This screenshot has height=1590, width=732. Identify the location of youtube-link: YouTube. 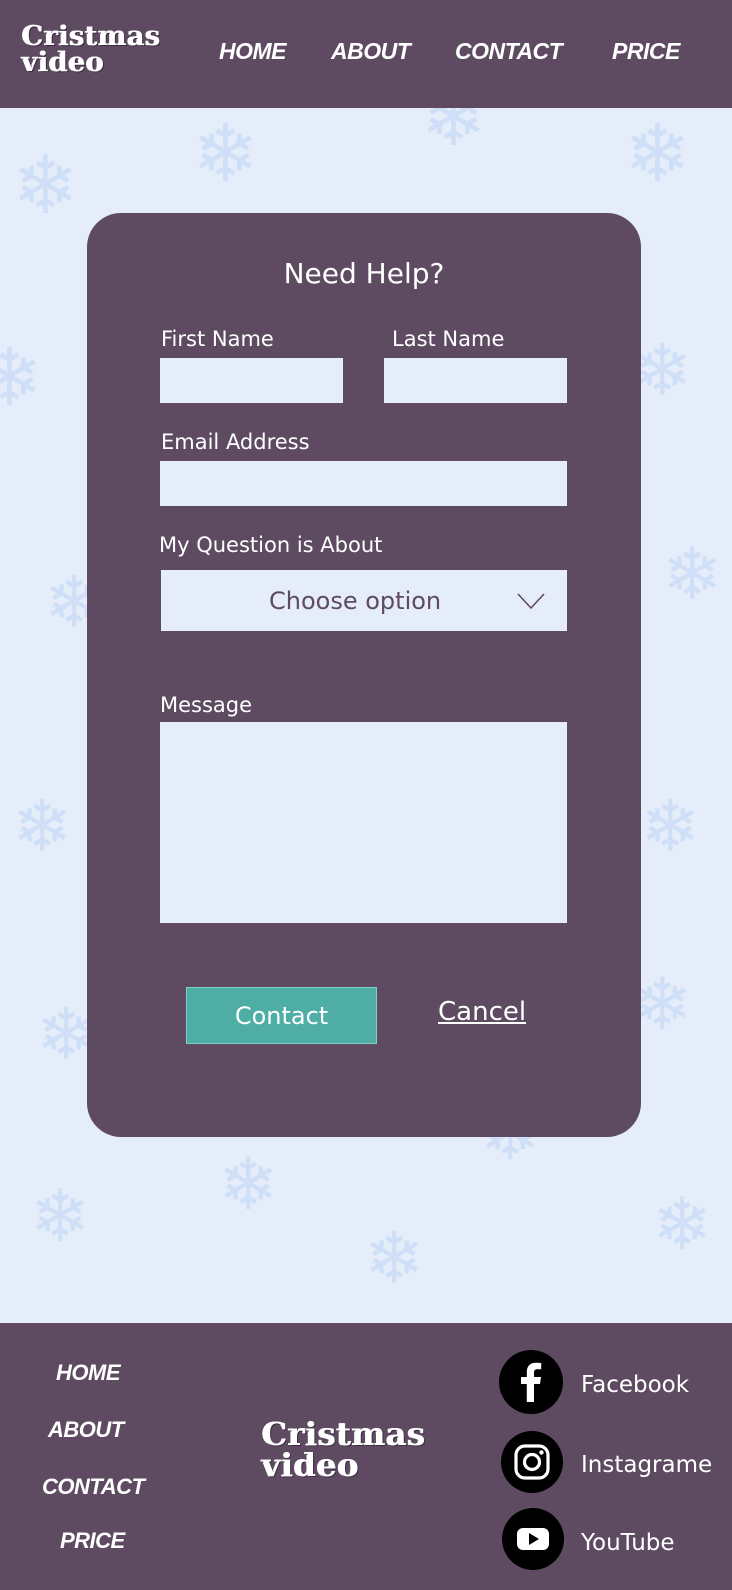
(628, 1543).